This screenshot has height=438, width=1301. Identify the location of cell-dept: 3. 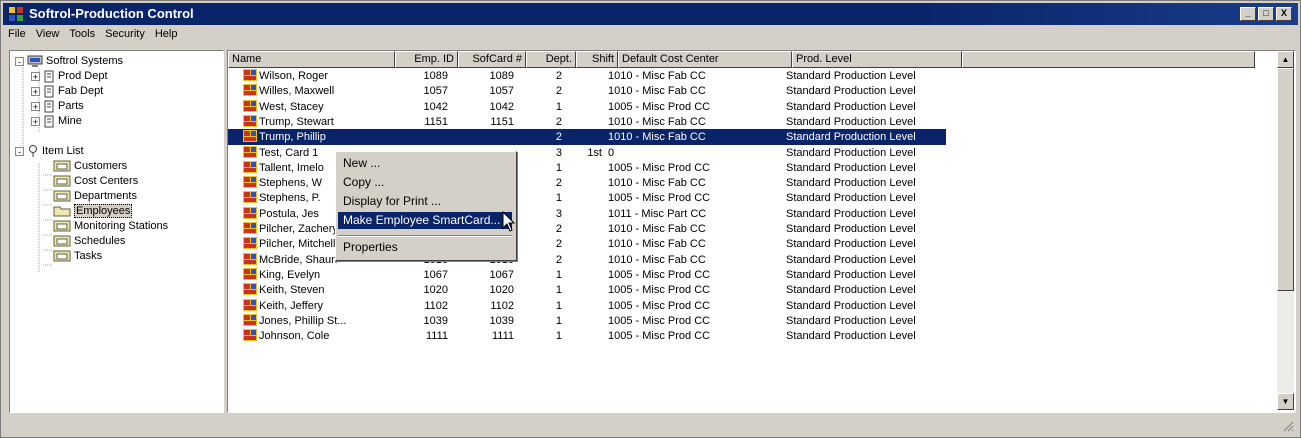
(558, 213).